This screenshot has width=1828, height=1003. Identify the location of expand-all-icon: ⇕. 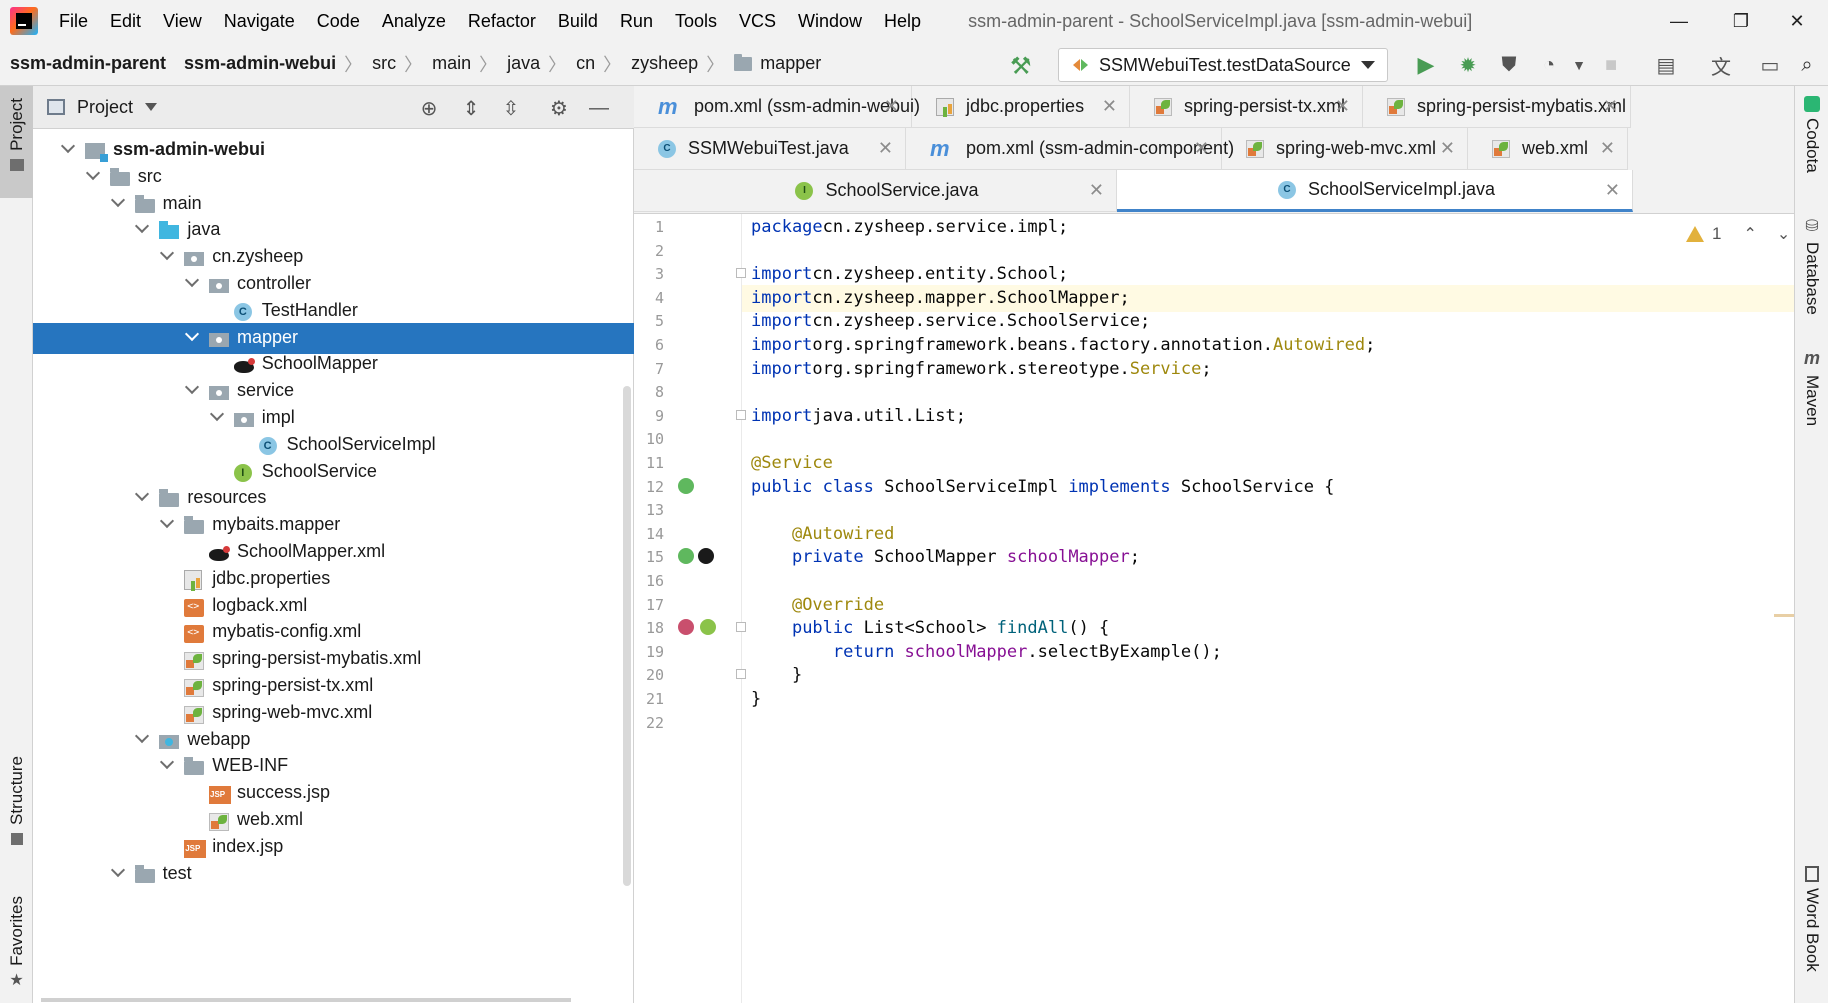
(471, 108).